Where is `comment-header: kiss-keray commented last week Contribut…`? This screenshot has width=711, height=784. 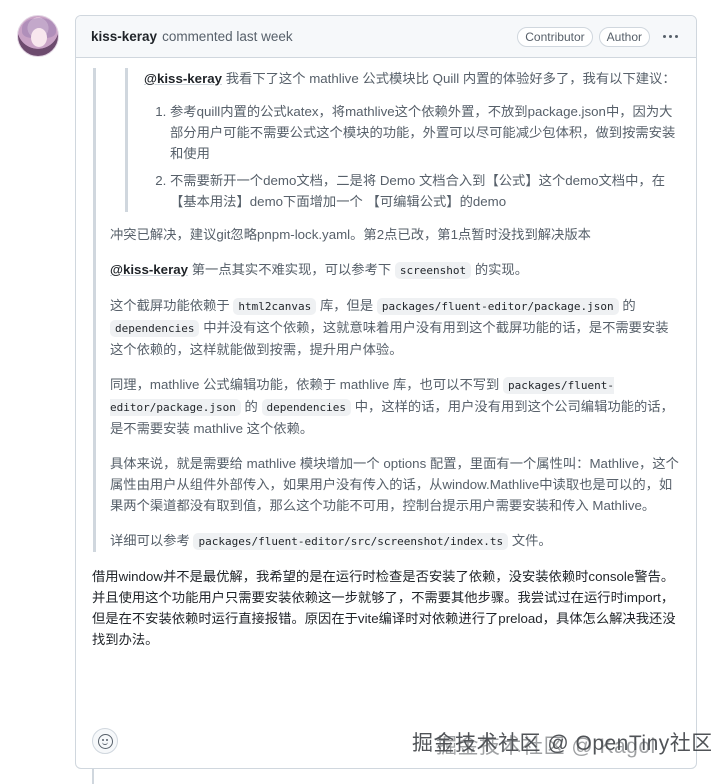
comment-header: kiss-keray commented last week Contribut… is located at coordinates (386, 37).